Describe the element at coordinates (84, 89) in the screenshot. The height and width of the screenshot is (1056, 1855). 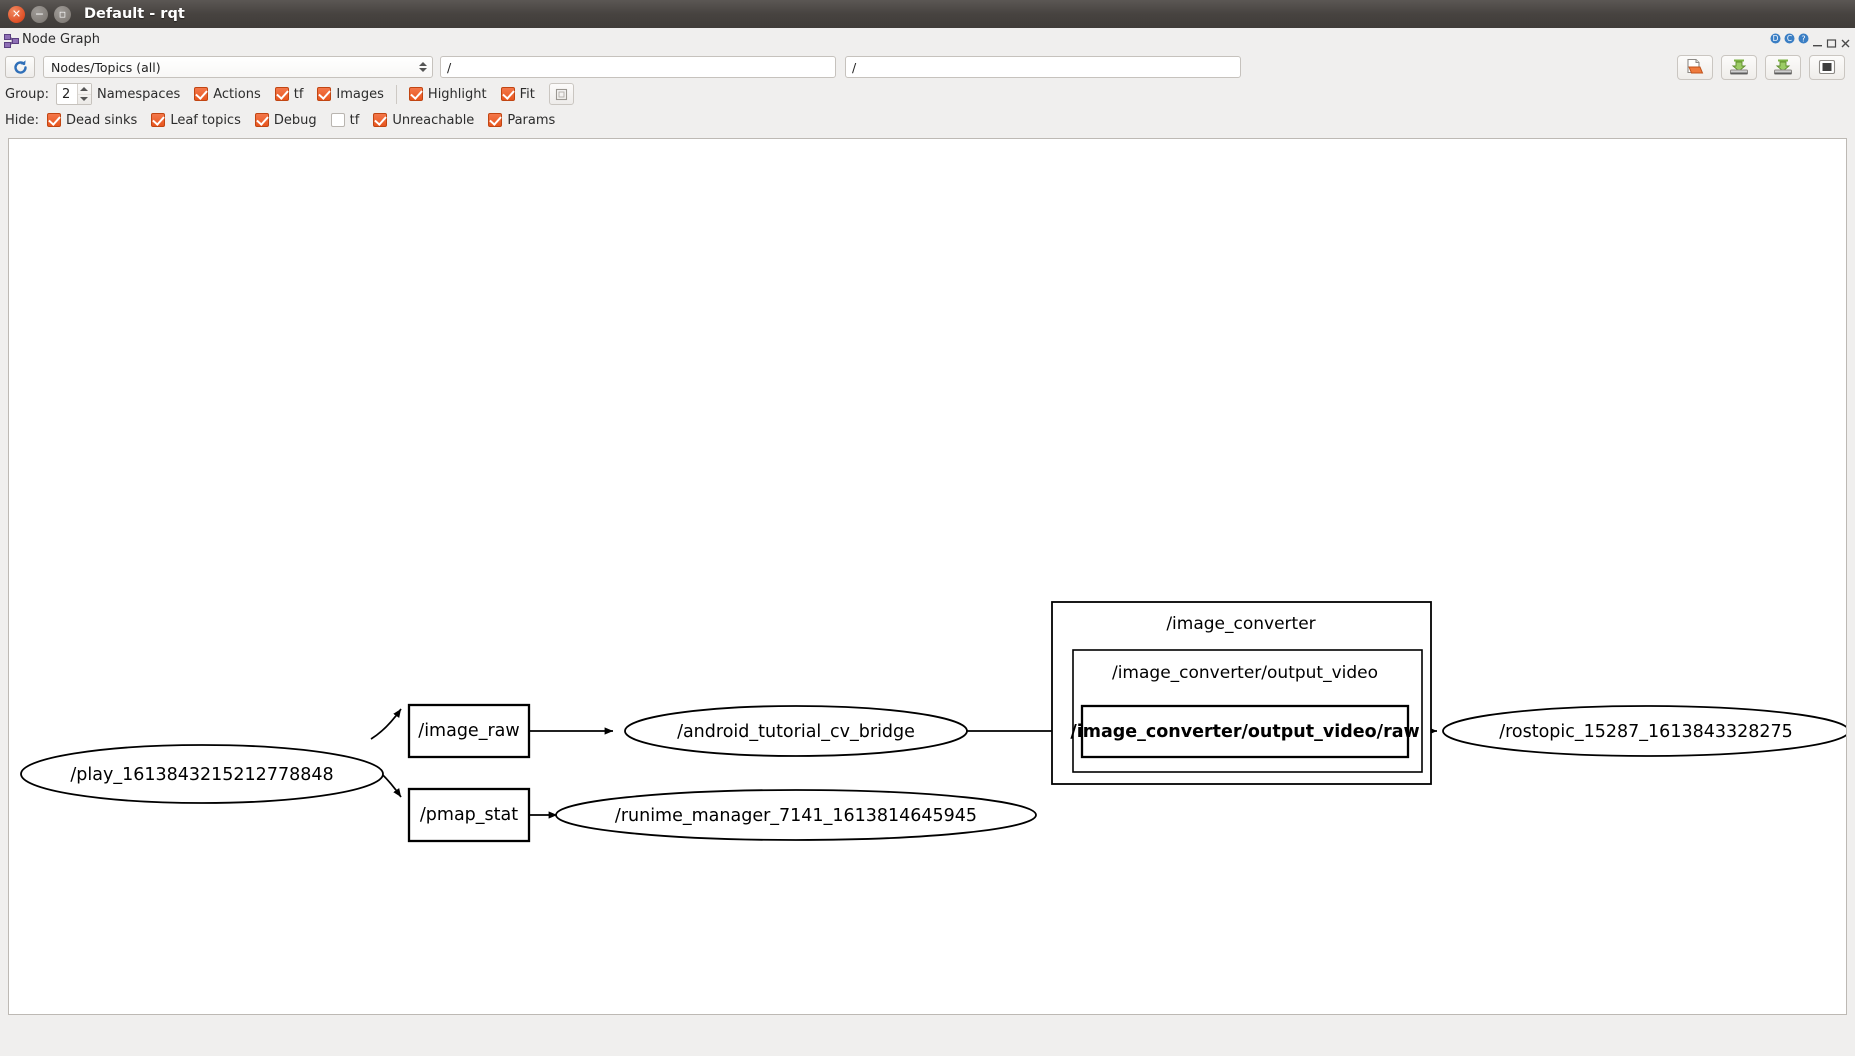
I see `spin-up-icon` at that location.